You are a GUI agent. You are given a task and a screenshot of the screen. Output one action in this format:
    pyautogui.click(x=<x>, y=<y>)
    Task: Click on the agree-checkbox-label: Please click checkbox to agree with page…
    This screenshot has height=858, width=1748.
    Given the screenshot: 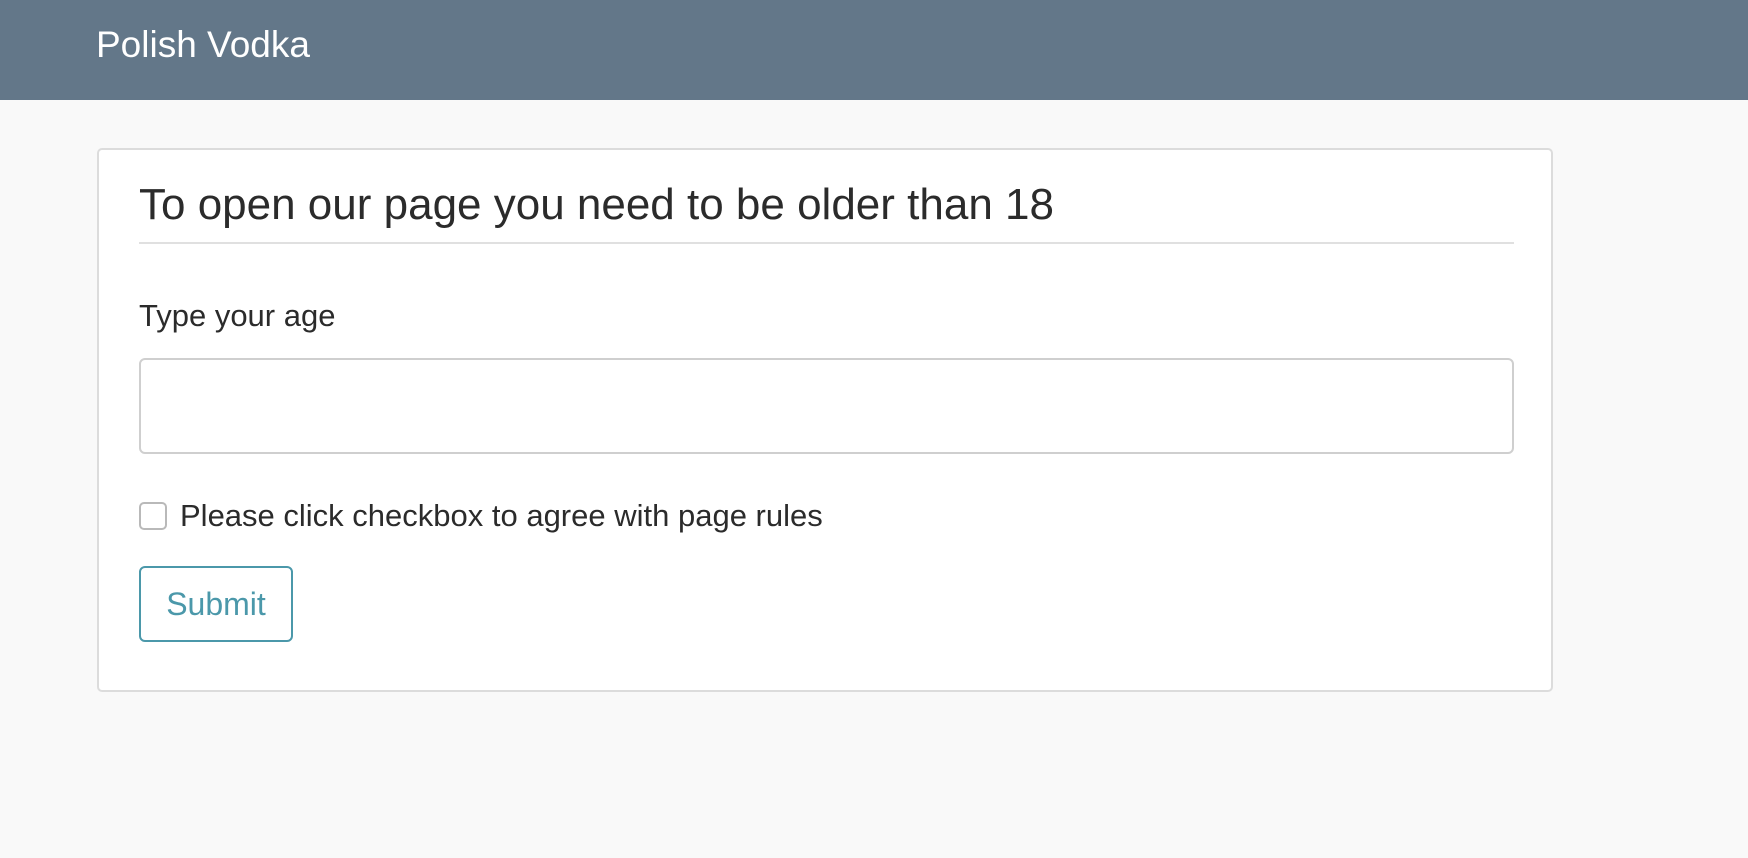 What is the action you would take?
    pyautogui.click(x=501, y=516)
    